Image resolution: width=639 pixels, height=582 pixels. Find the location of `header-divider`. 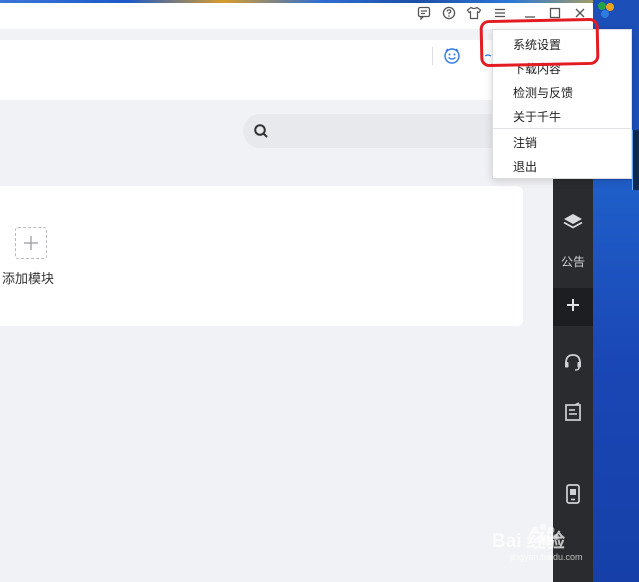

header-divider is located at coordinates (432, 56).